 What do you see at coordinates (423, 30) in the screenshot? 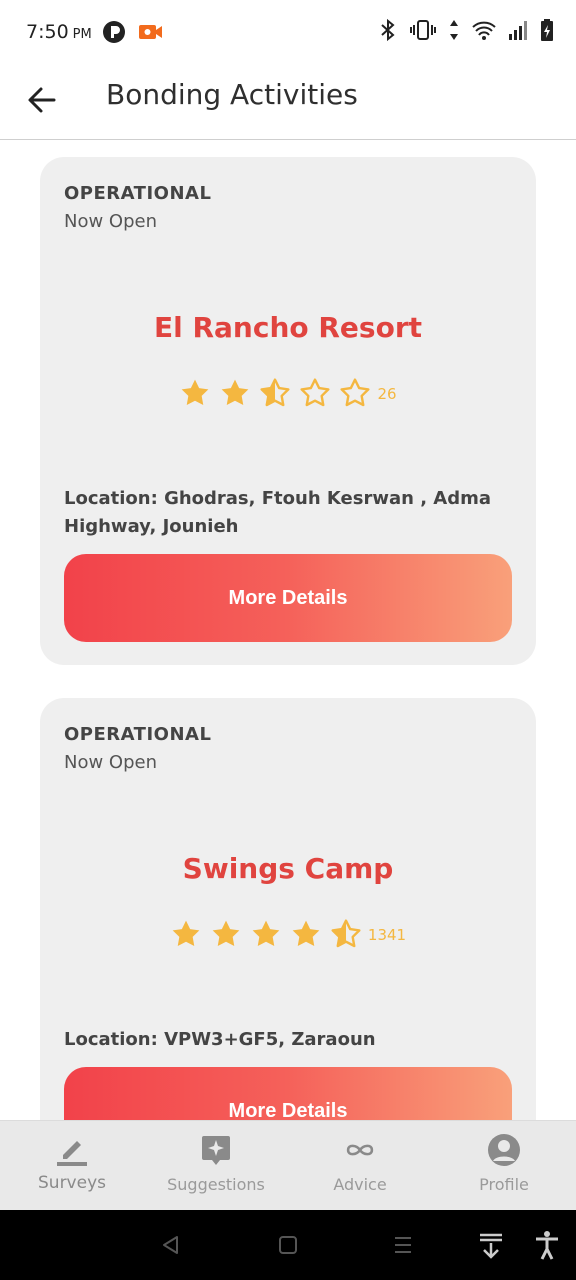
I see `vibrate-icon` at bounding box center [423, 30].